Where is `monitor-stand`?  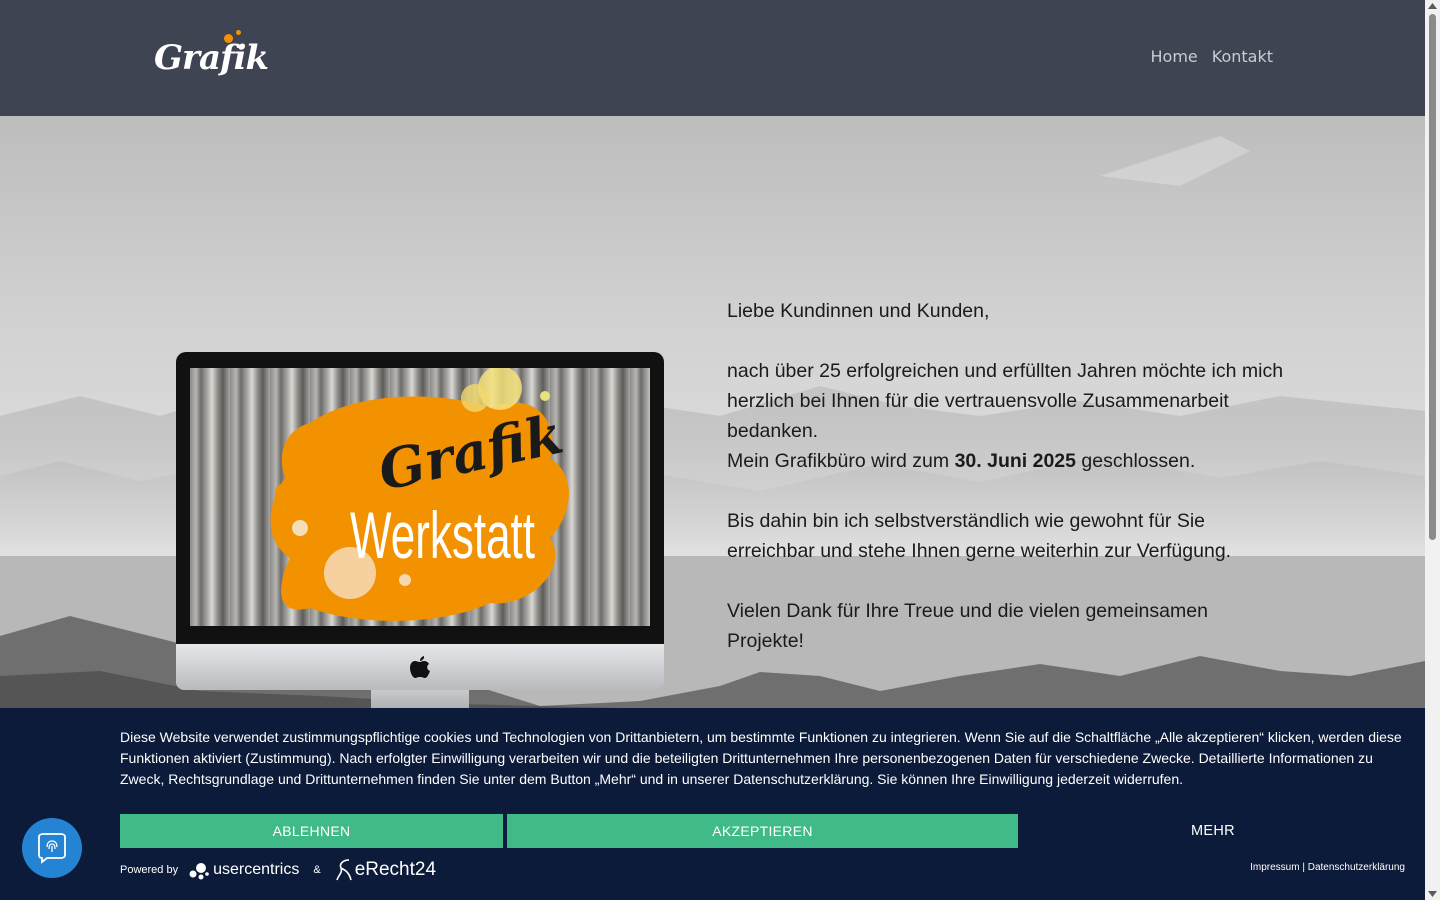 monitor-stand is located at coordinates (420, 699).